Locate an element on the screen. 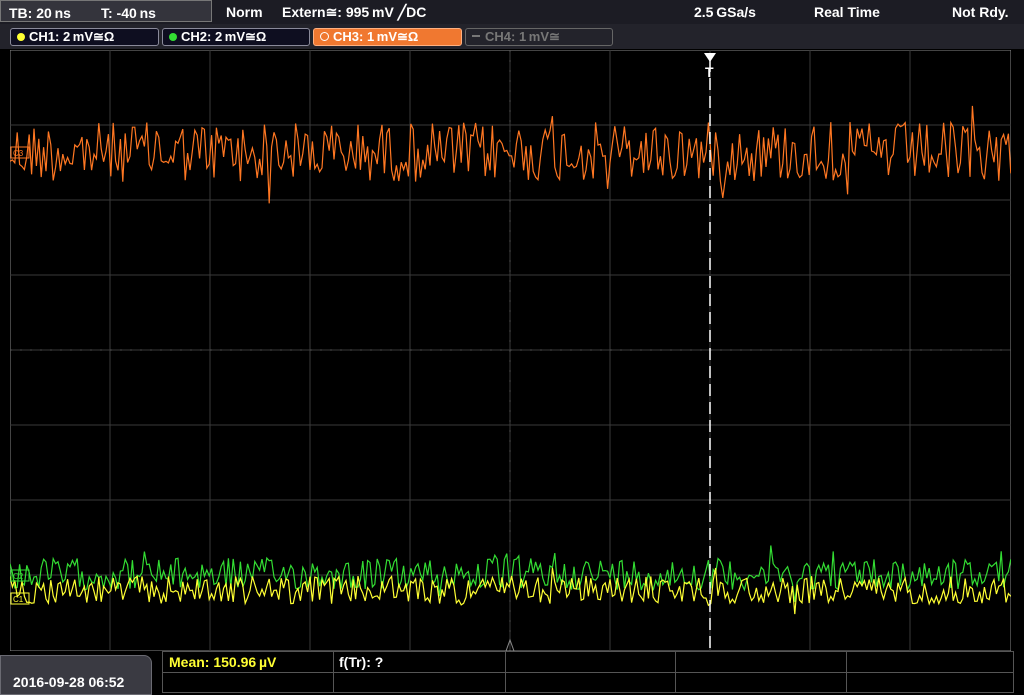  trigger-marker: T is located at coordinates (709, 72).